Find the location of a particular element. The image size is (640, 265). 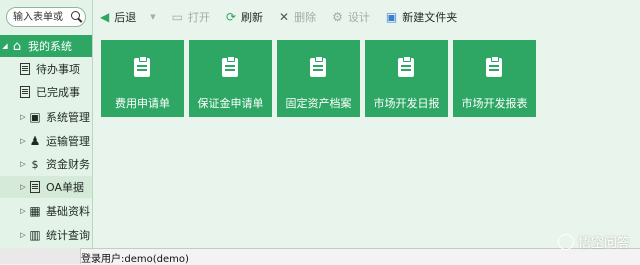

sidebar-item-oa-forms: ▷ OA单据 is located at coordinates (46, 187).